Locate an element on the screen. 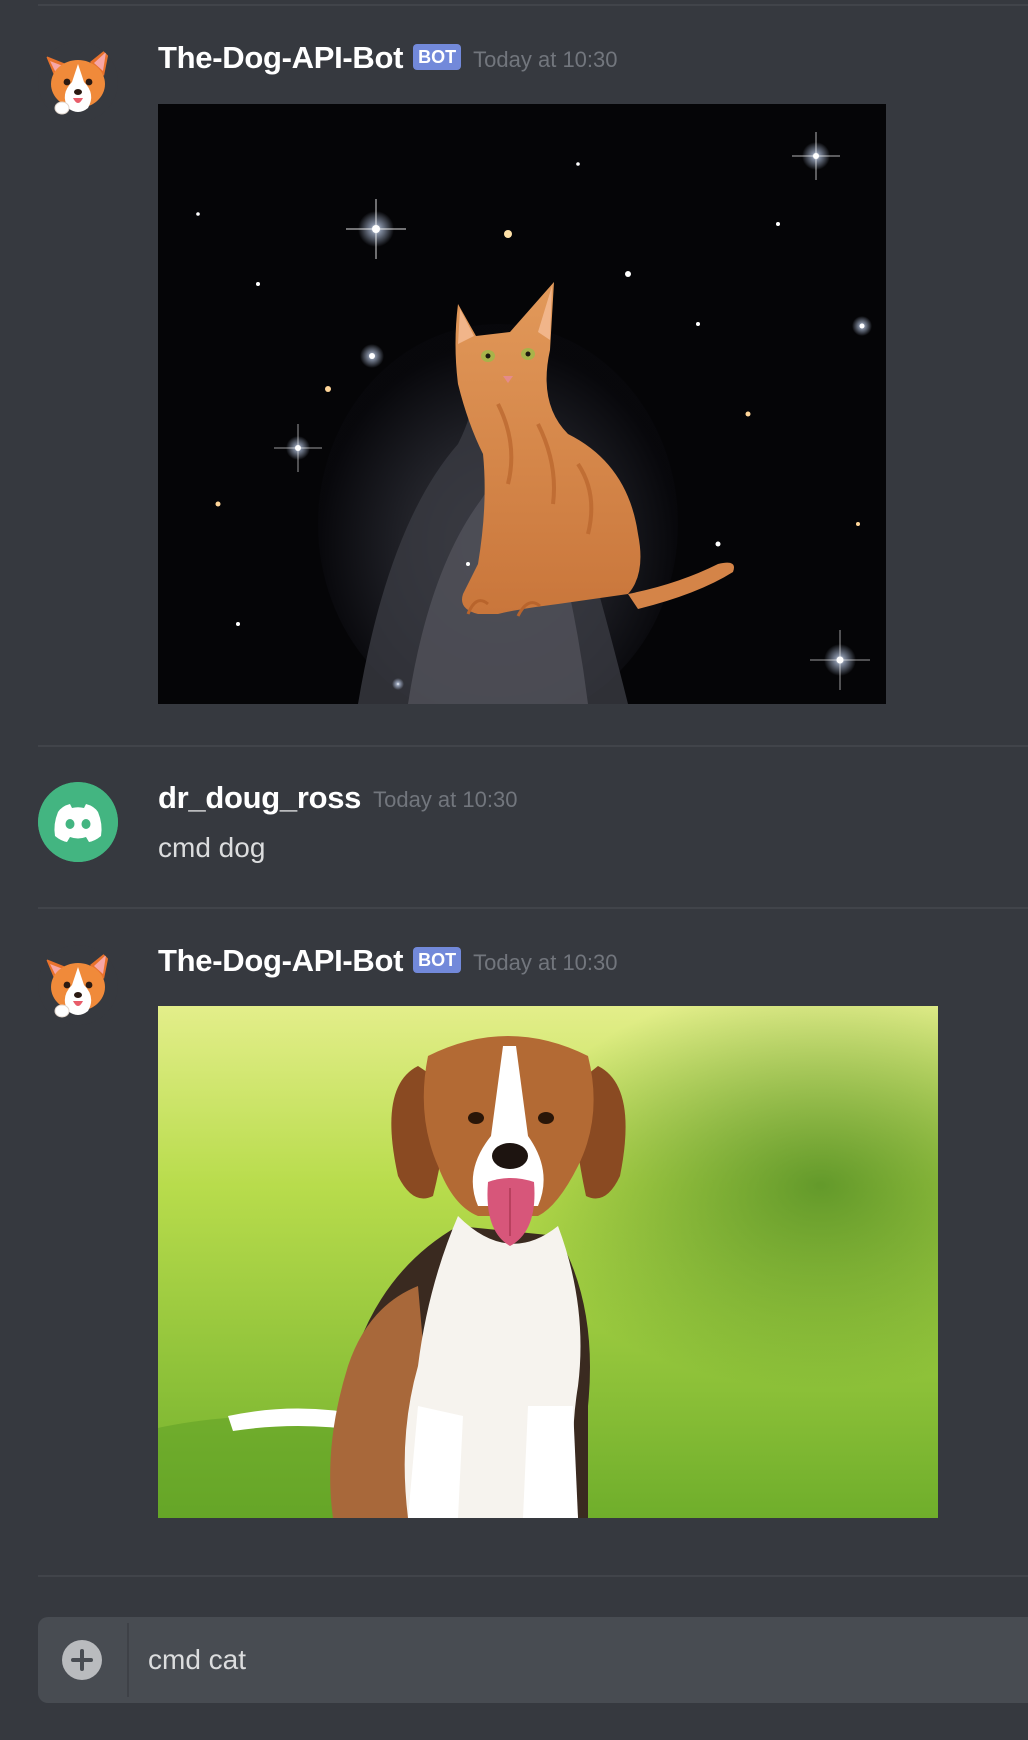 The width and height of the screenshot is (1028, 1740). message-composer is located at coordinates (533, 1660).